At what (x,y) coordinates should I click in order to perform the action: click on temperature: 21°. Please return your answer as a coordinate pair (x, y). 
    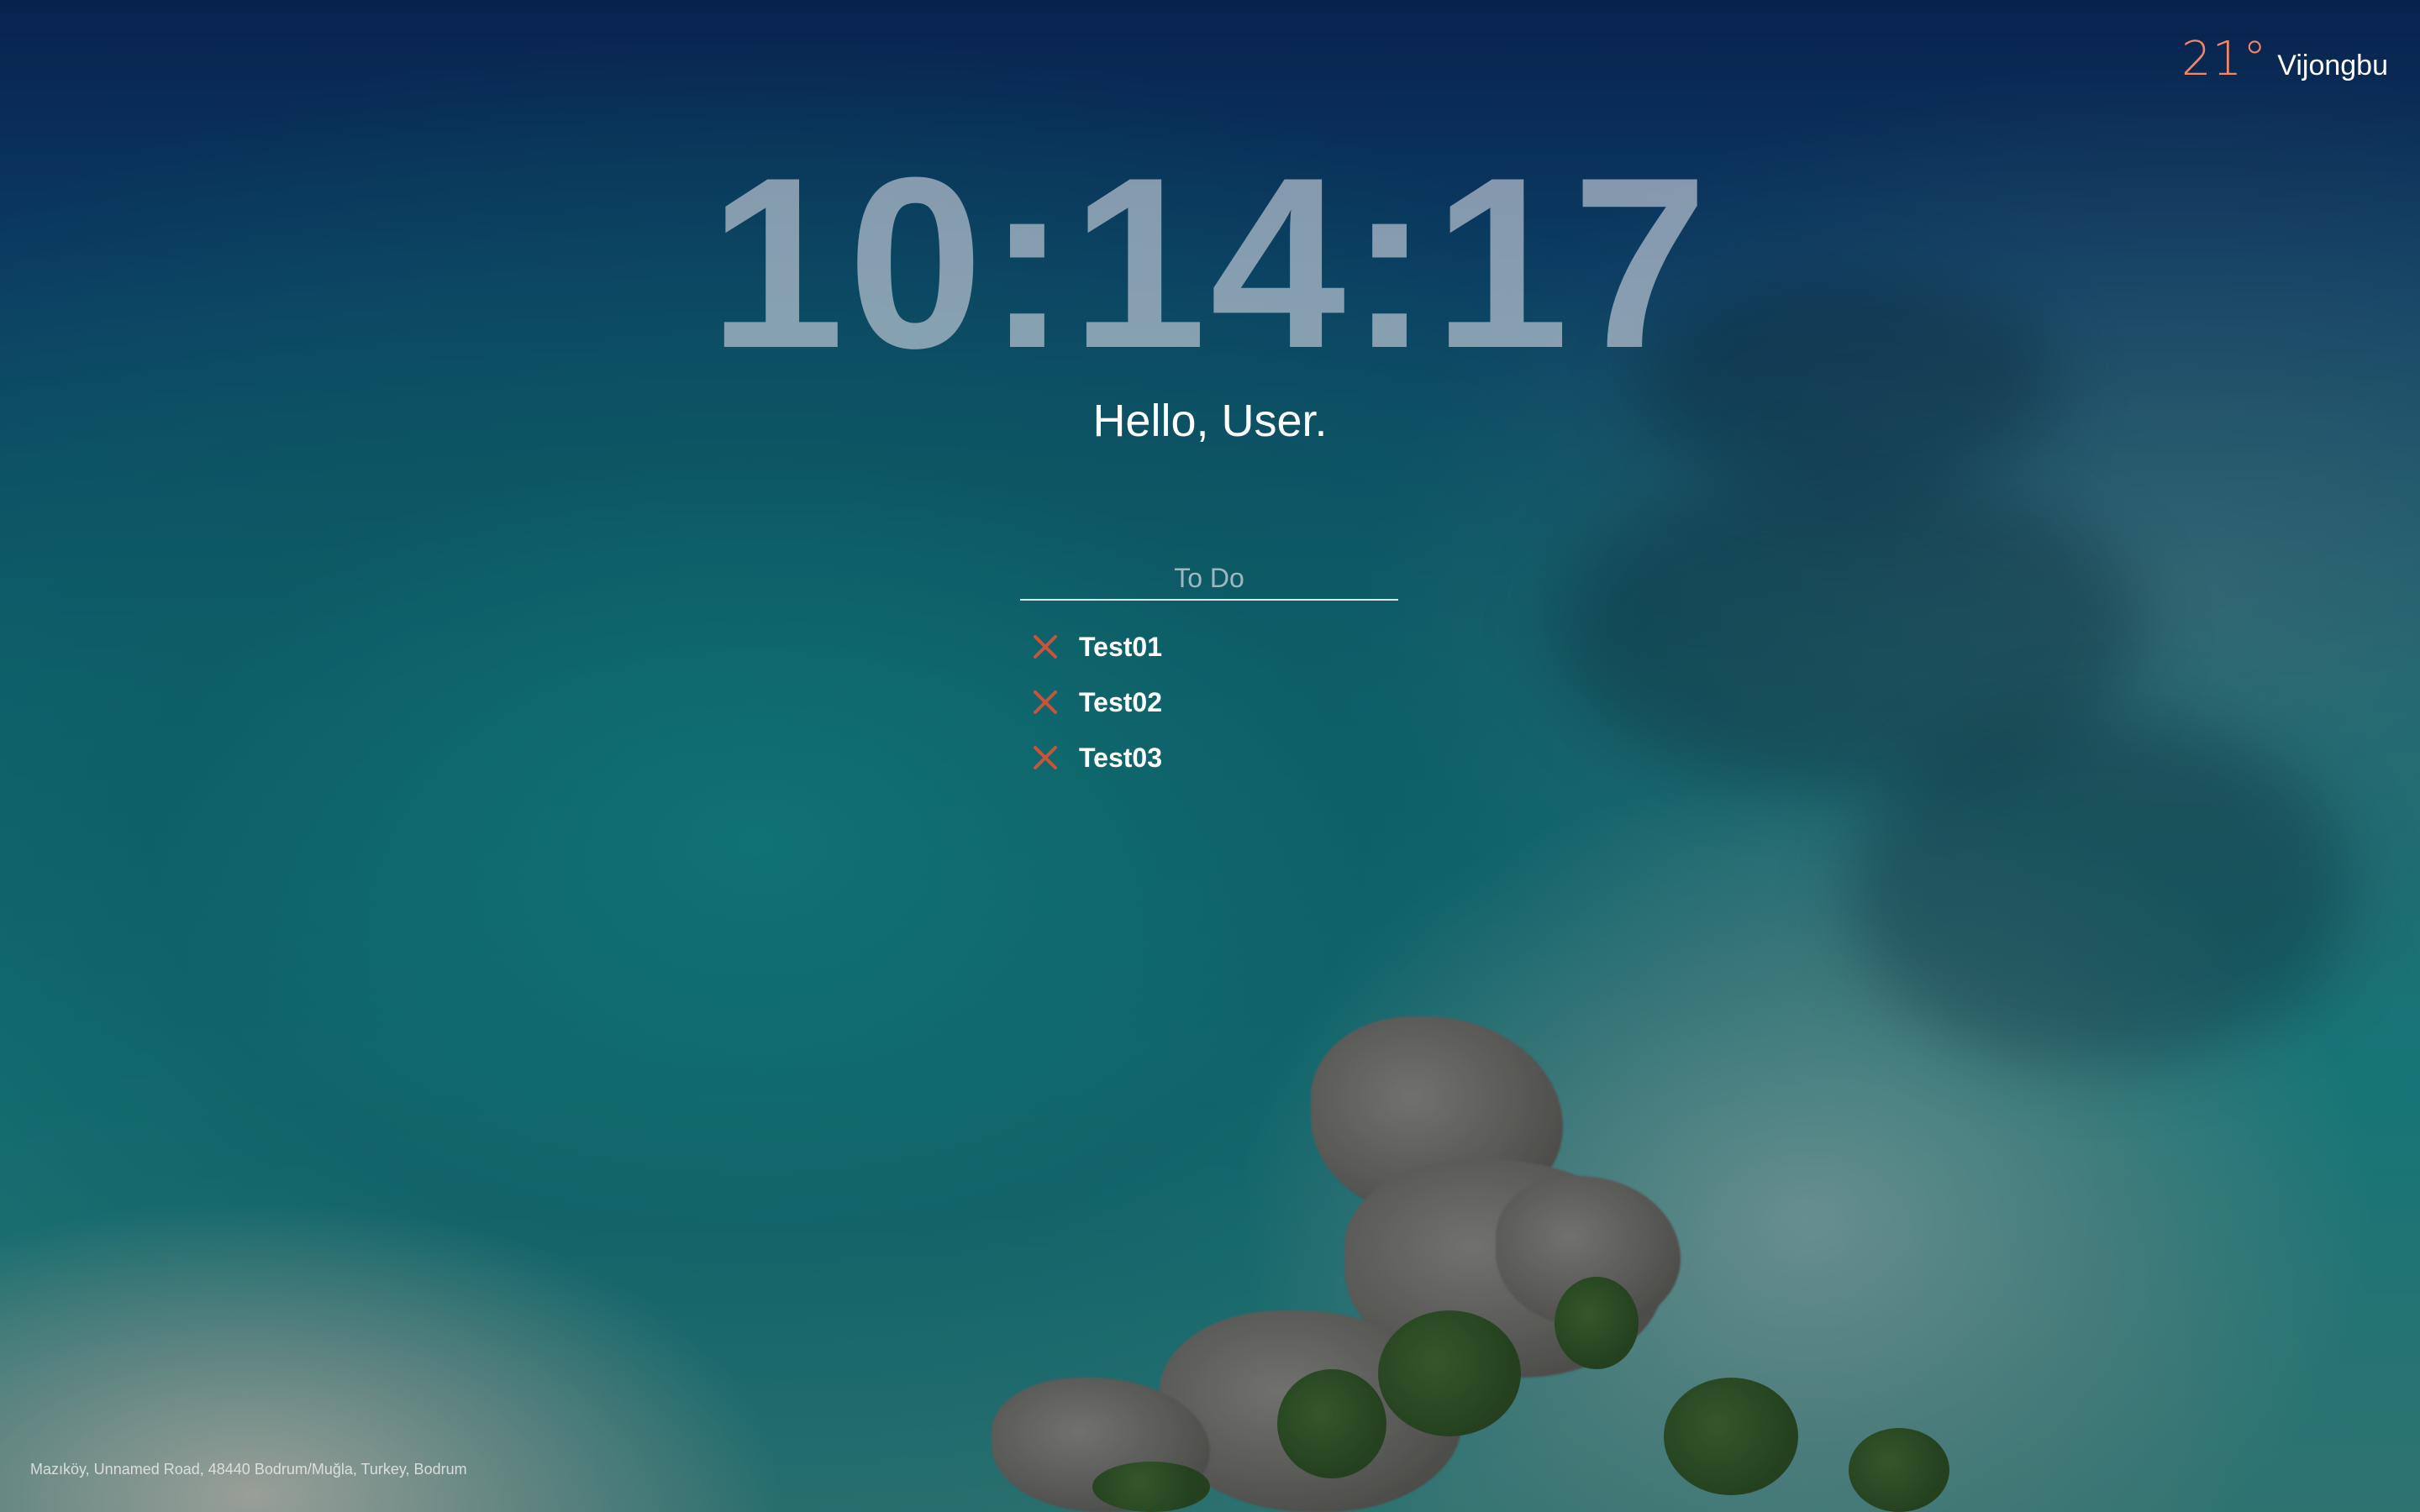
    Looking at the image, I should click on (2224, 59).